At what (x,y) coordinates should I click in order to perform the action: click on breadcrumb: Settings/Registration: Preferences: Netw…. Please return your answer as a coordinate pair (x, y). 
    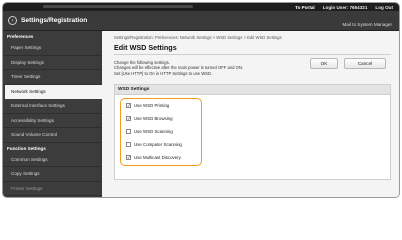
    Looking at the image, I should click on (198, 37).